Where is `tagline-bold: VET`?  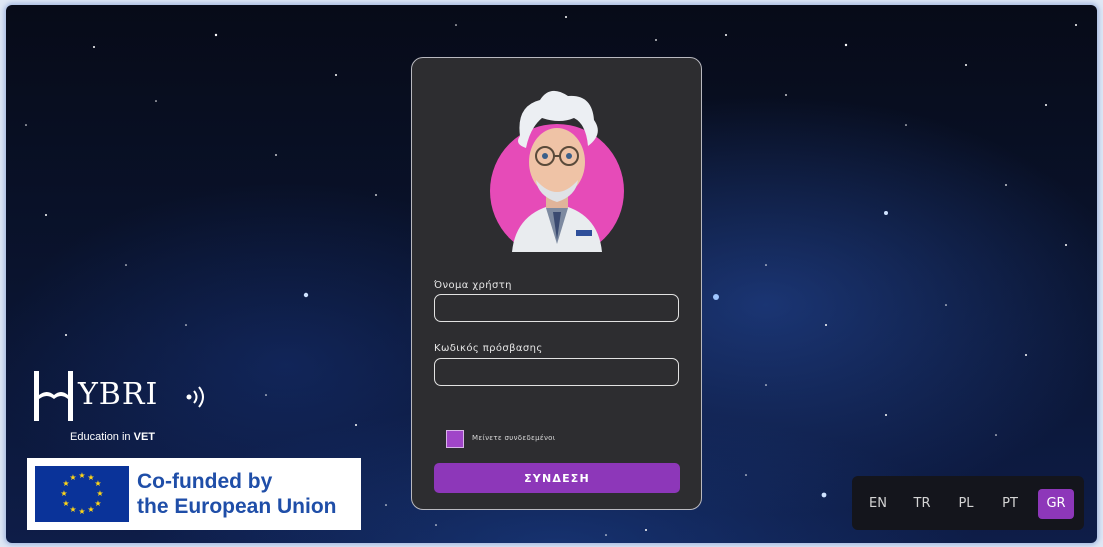
tagline-bold: VET is located at coordinates (144, 437).